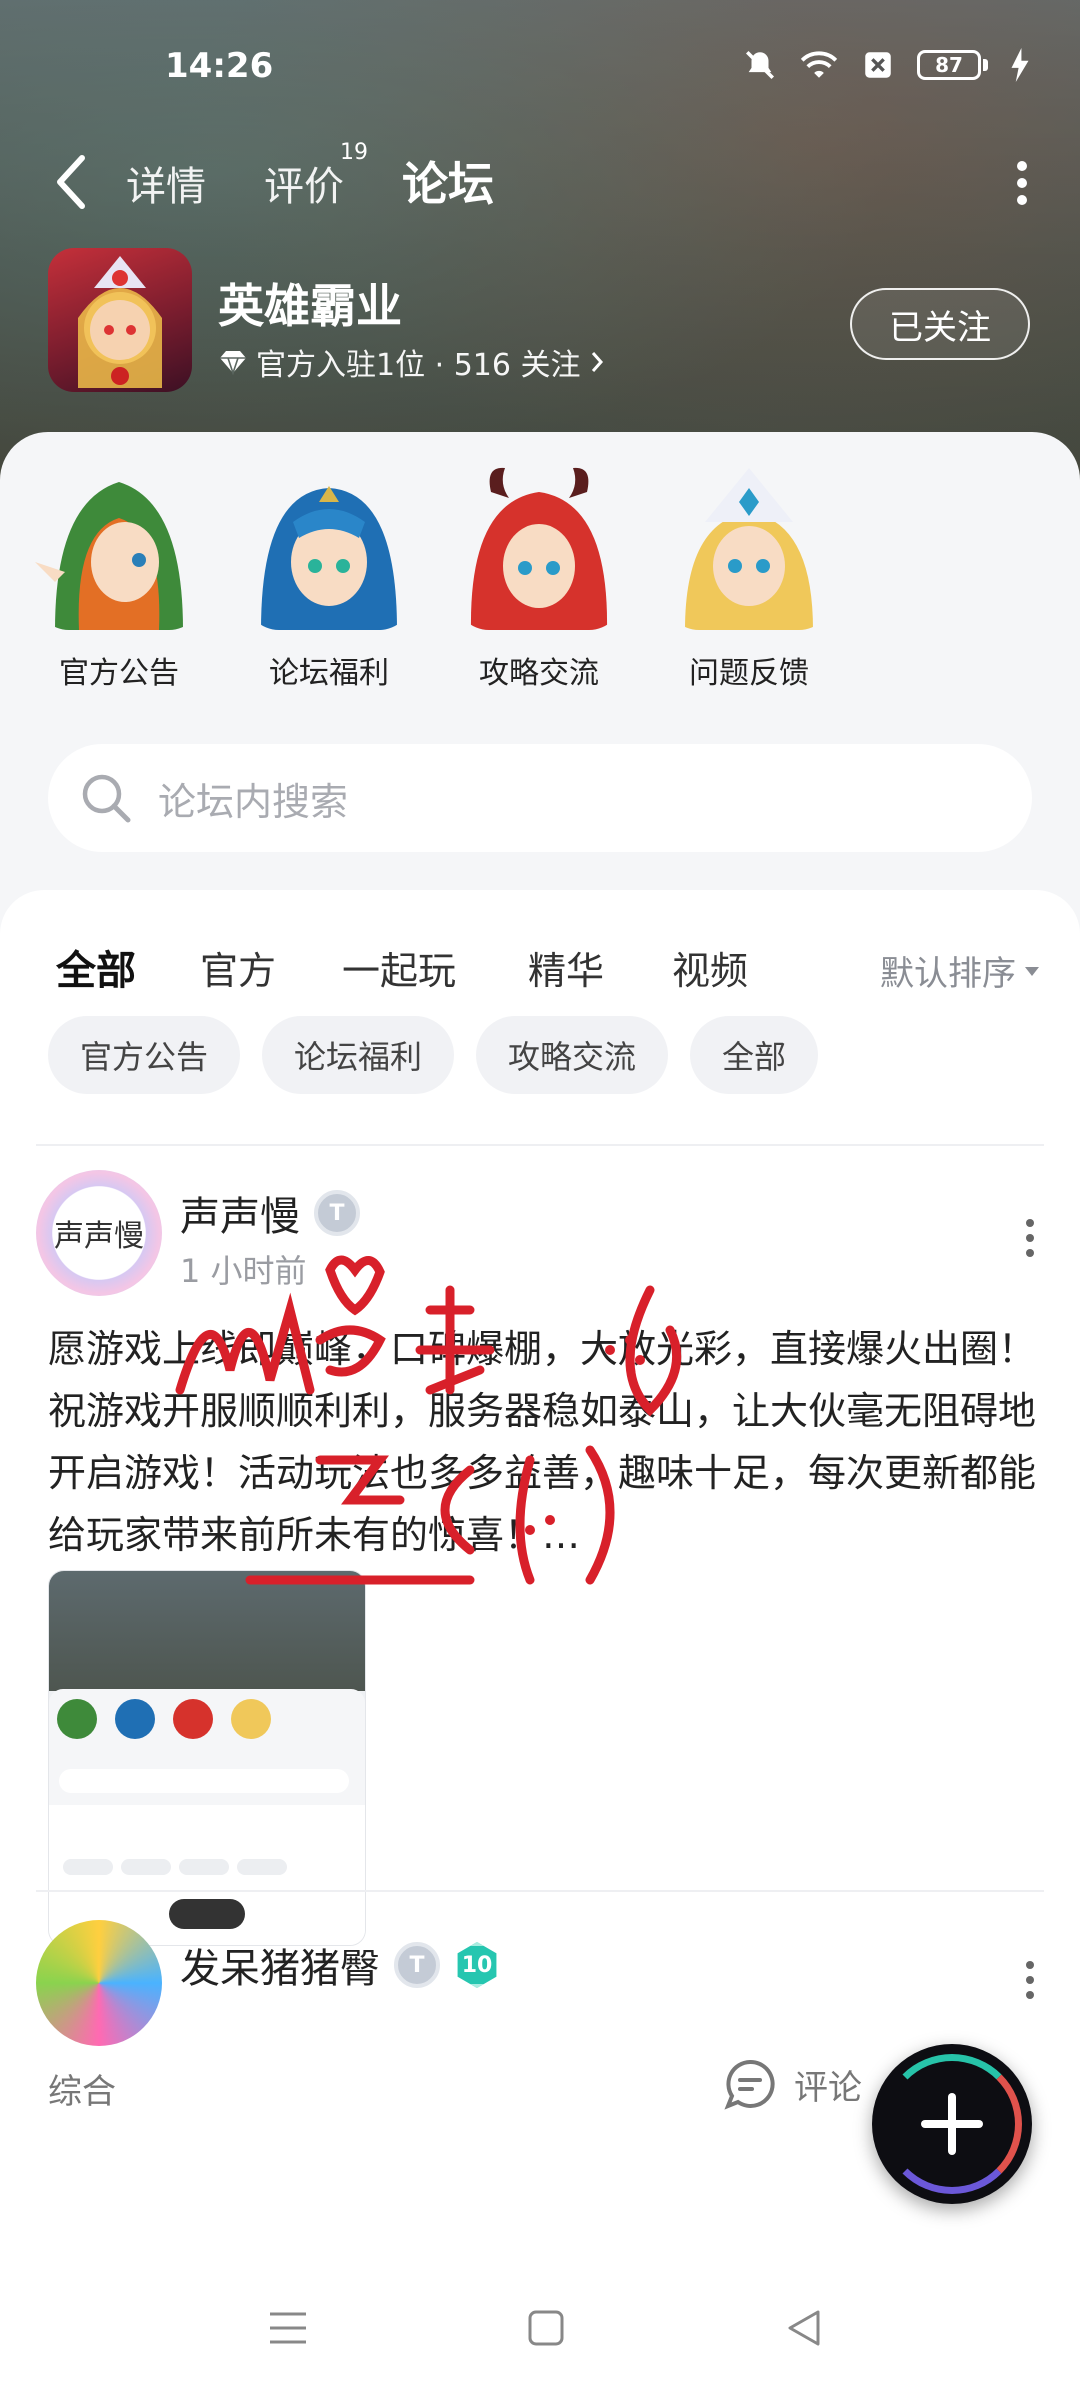  Describe the element at coordinates (233, 363) in the screenshot. I see `diamond-icon` at that location.